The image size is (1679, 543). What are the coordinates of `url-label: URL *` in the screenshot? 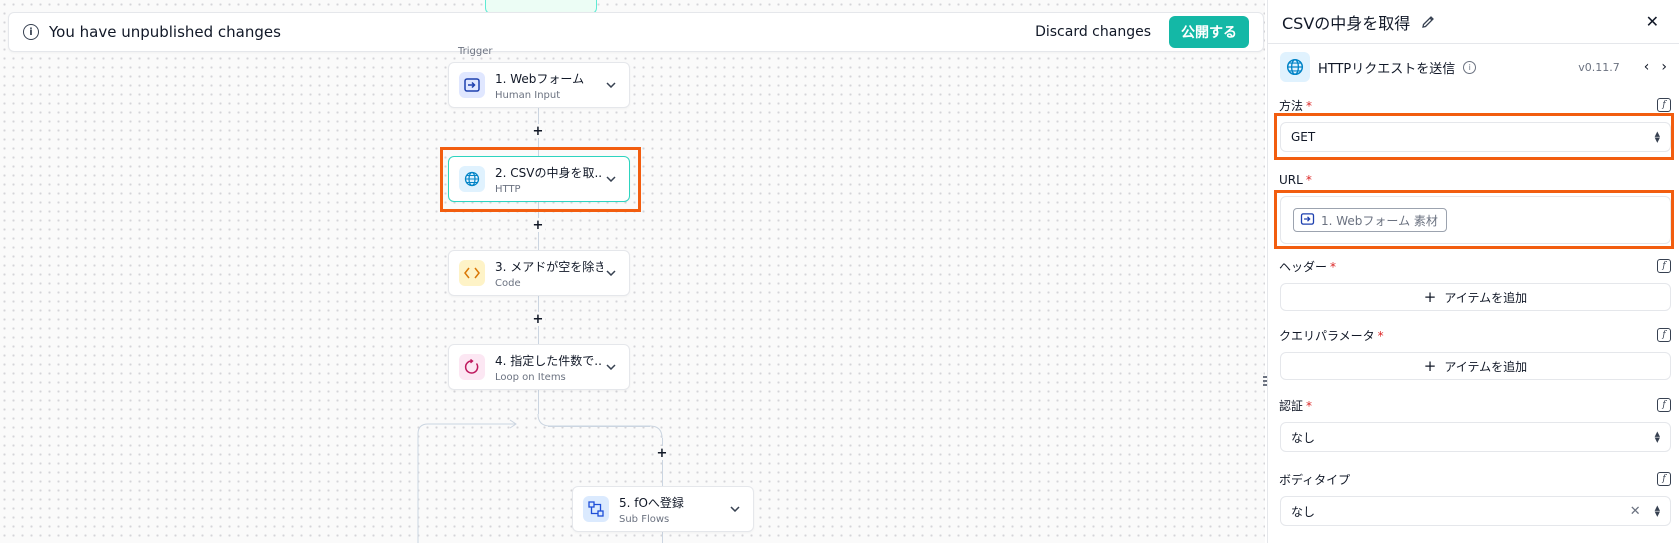 It's located at (1295, 180).